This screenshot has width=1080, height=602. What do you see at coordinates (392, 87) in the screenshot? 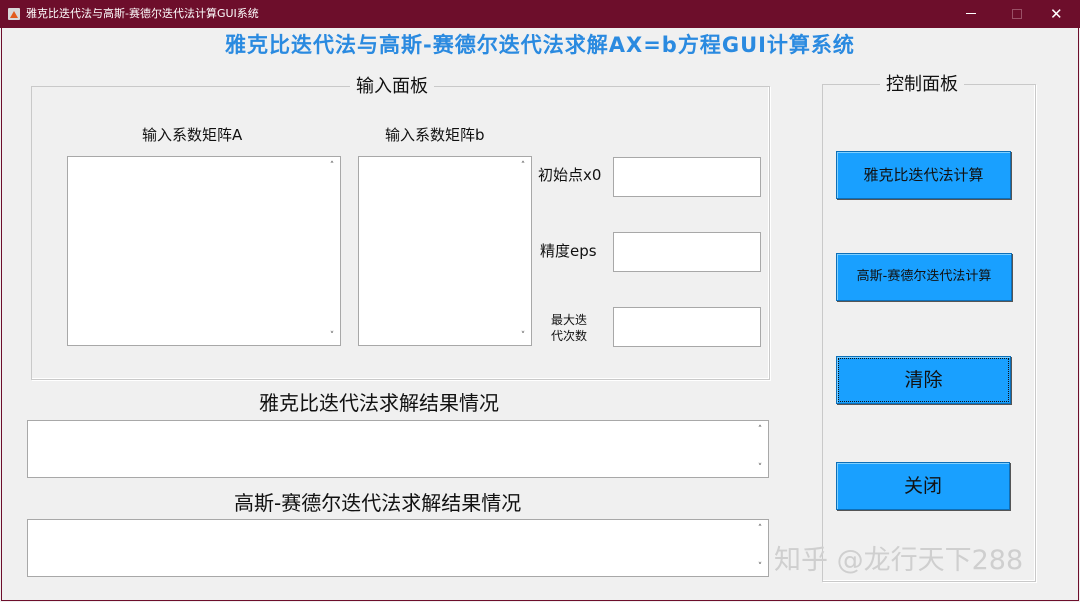
I see `input-panel-title: 输入面板` at bounding box center [392, 87].